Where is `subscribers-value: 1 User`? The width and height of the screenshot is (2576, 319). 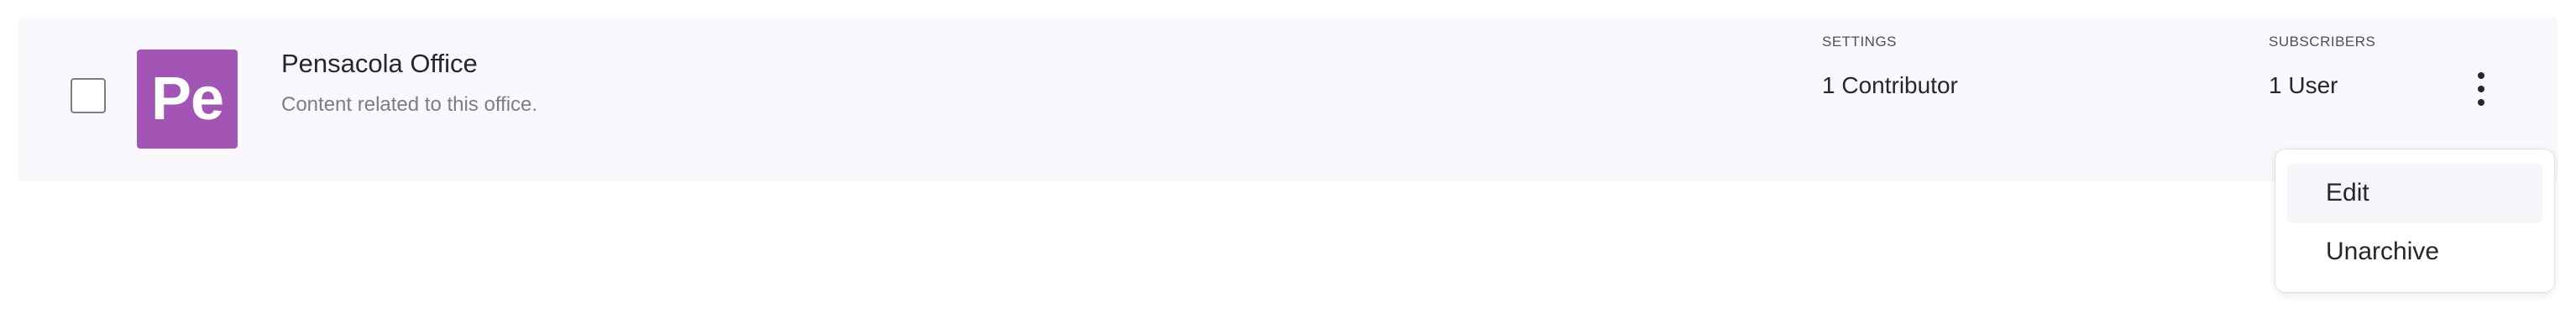
subscribers-value: 1 User is located at coordinates (2304, 85).